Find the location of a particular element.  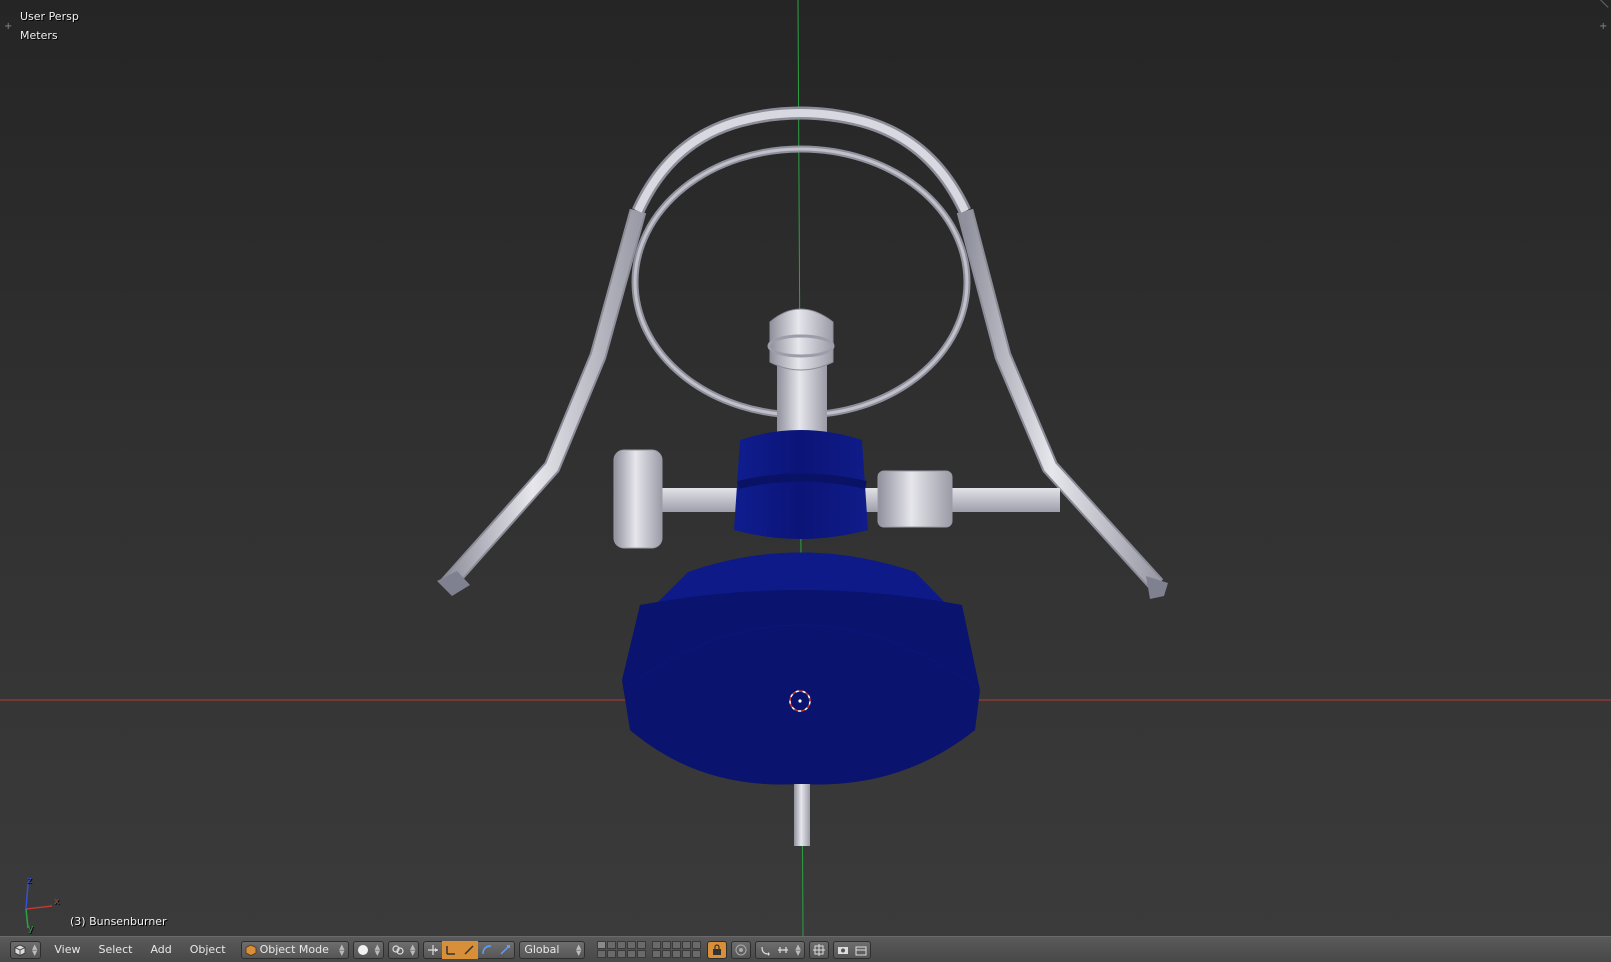

translate-icon is located at coordinates (451, 949).